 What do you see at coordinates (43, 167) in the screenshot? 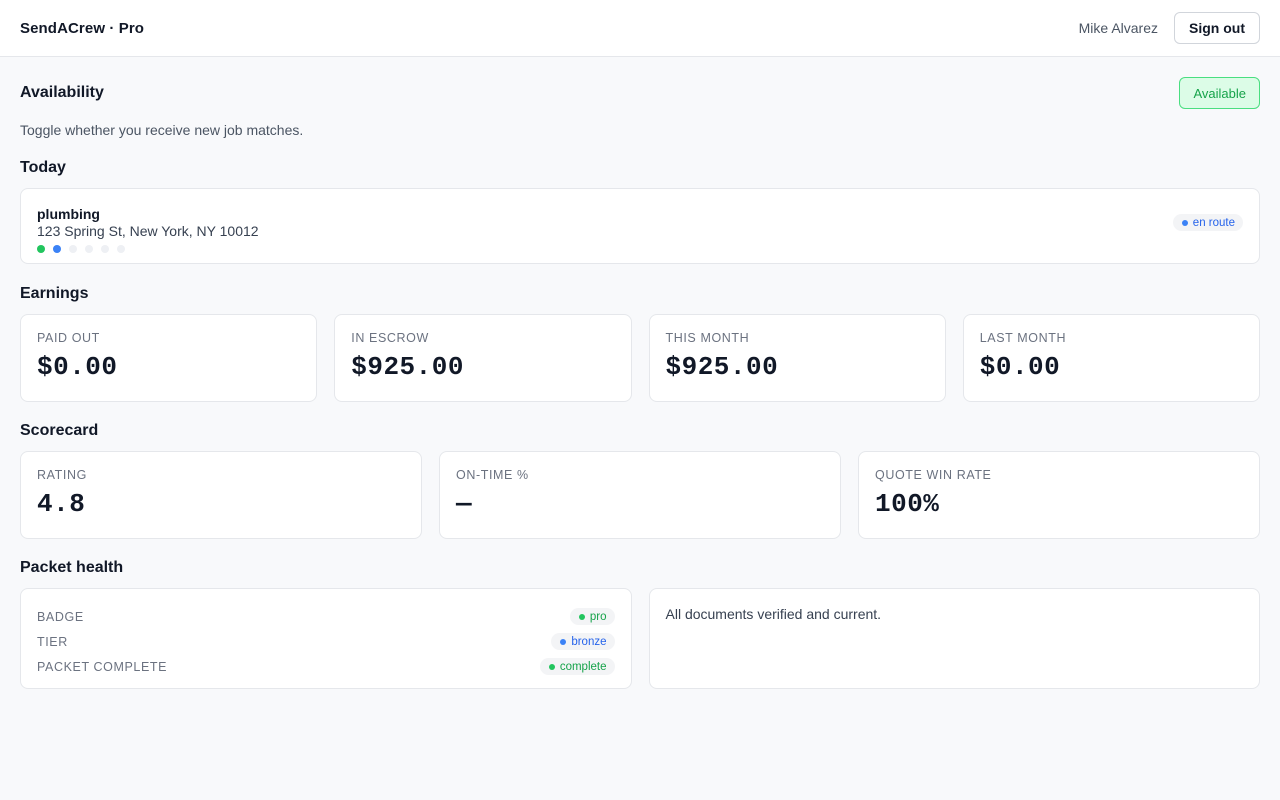
I see `today-title: Today` at bounding box center [43, 167].